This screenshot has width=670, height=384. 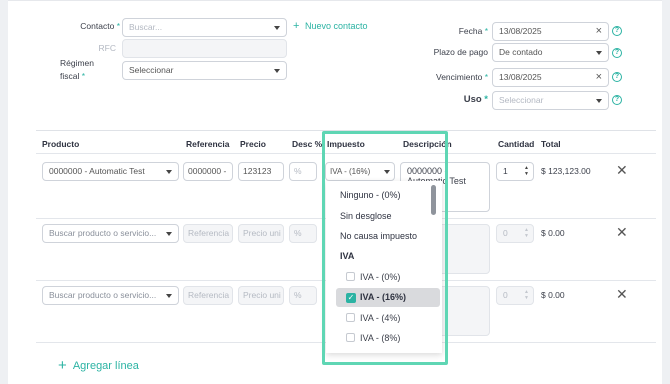 What do you see at coordinates (107, 48) in the screenshot?
I see `rfc-label: RFC` at bounding box center [107, 48].